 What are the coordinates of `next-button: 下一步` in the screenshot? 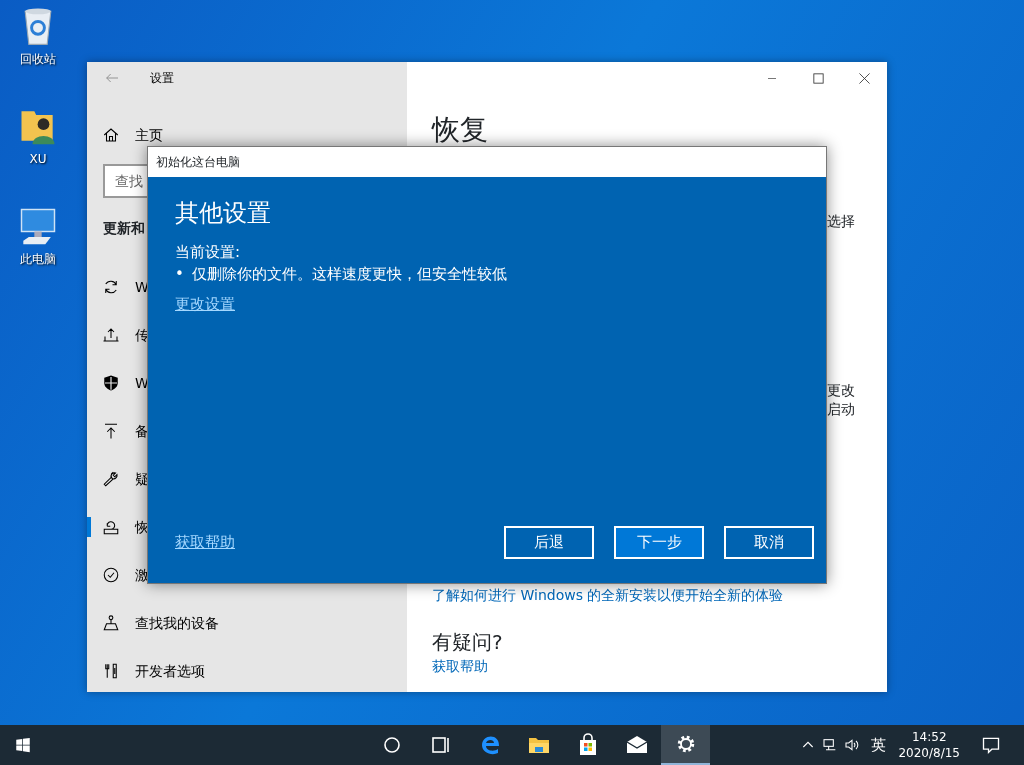 It's located at (659, 542).